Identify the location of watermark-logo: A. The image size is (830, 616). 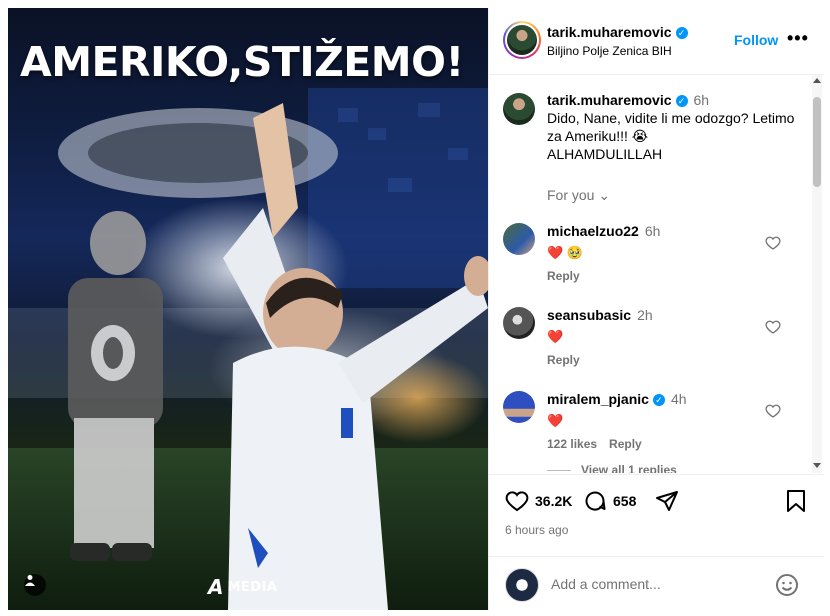
(216, 587).